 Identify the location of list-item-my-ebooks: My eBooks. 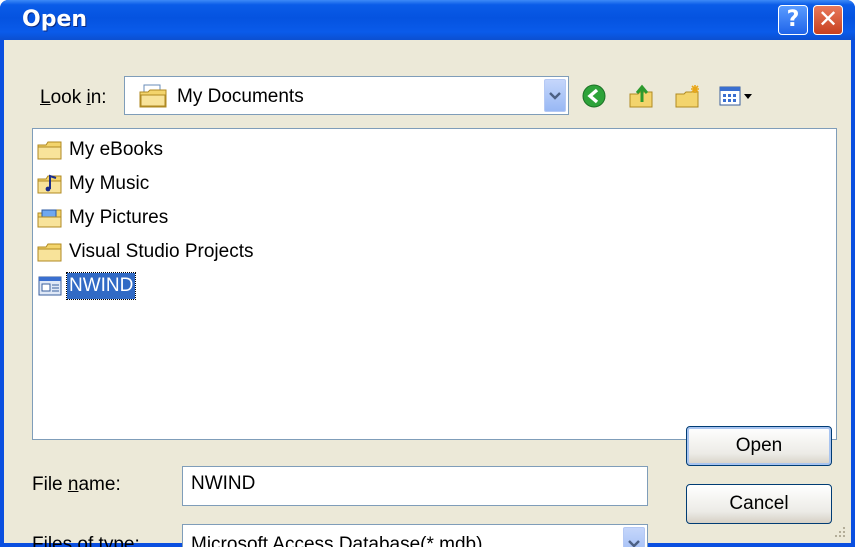
(101, 150).